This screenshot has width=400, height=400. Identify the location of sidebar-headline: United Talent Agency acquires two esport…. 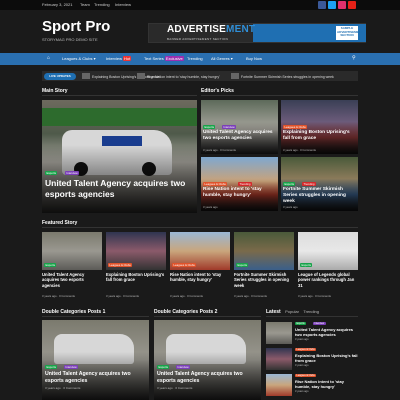
(326, 332).